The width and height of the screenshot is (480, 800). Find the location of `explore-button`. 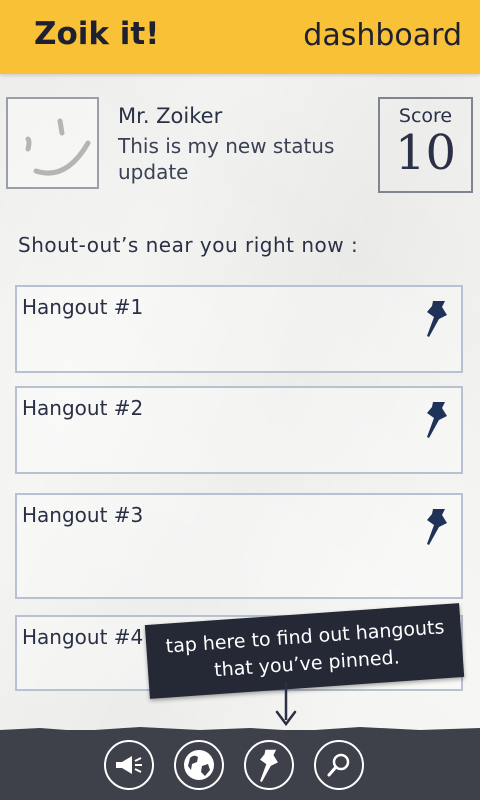

explore-button is located at coordinates (199, 765).